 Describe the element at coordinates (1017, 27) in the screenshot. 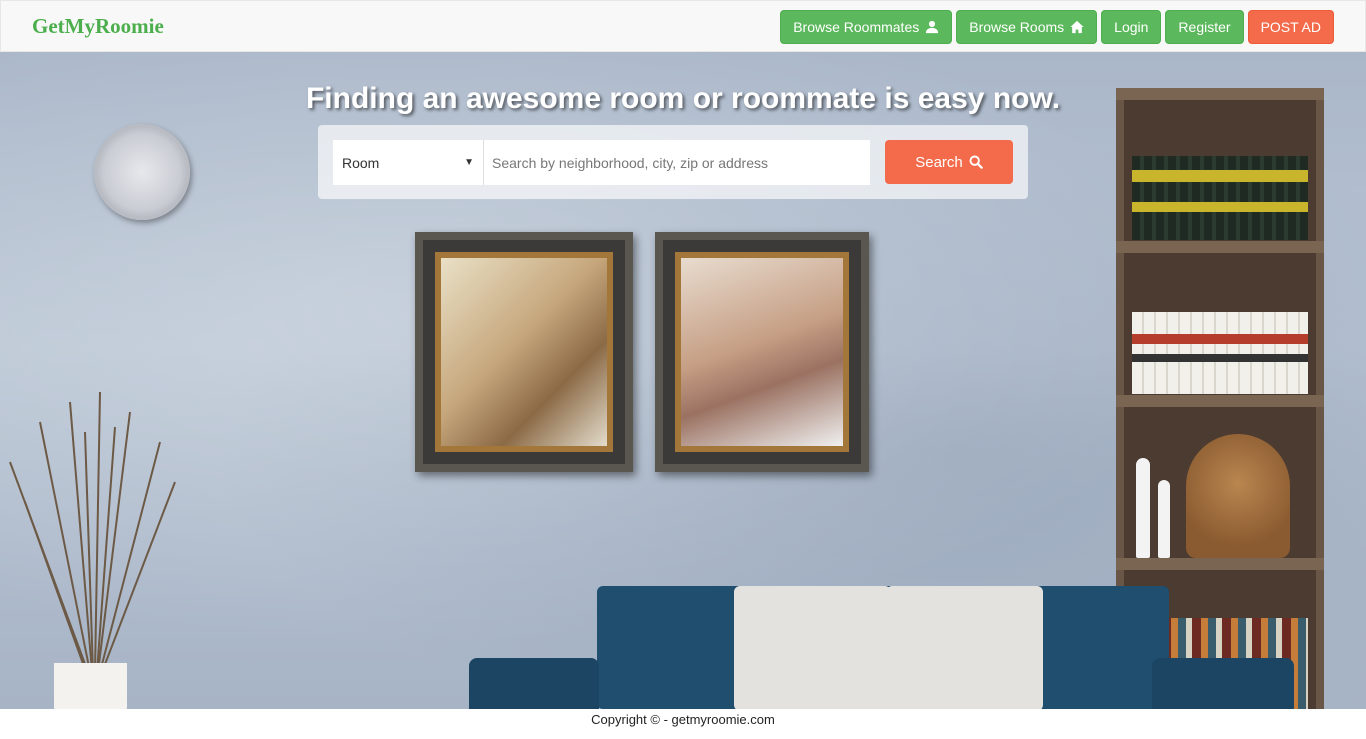

I see `browse-rooms-label: Browse Rooms` at that location.